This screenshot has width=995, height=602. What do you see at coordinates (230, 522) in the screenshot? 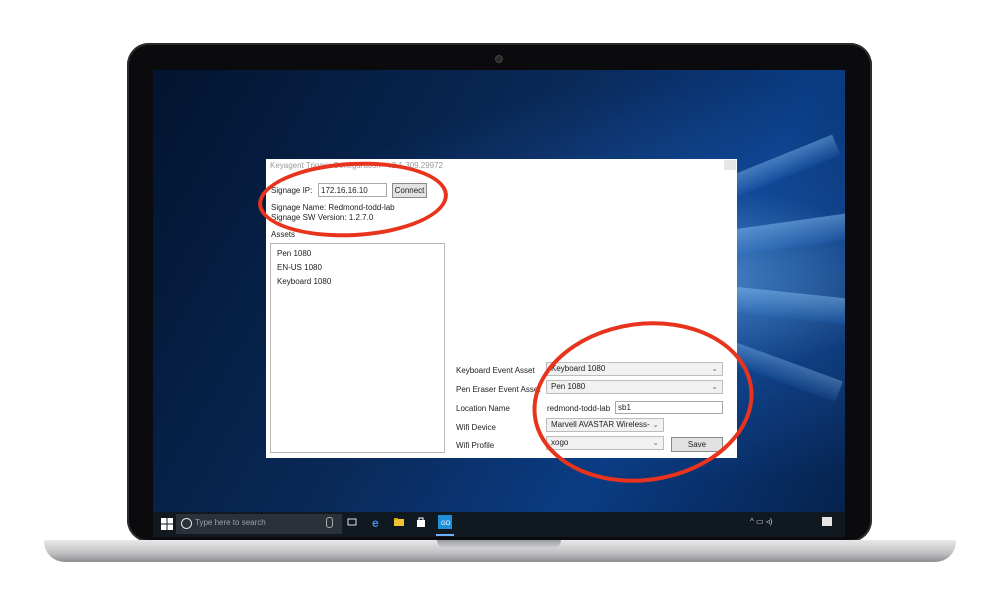
I see `search-placeholder: Type here to search` at bounding box center [230, 522].